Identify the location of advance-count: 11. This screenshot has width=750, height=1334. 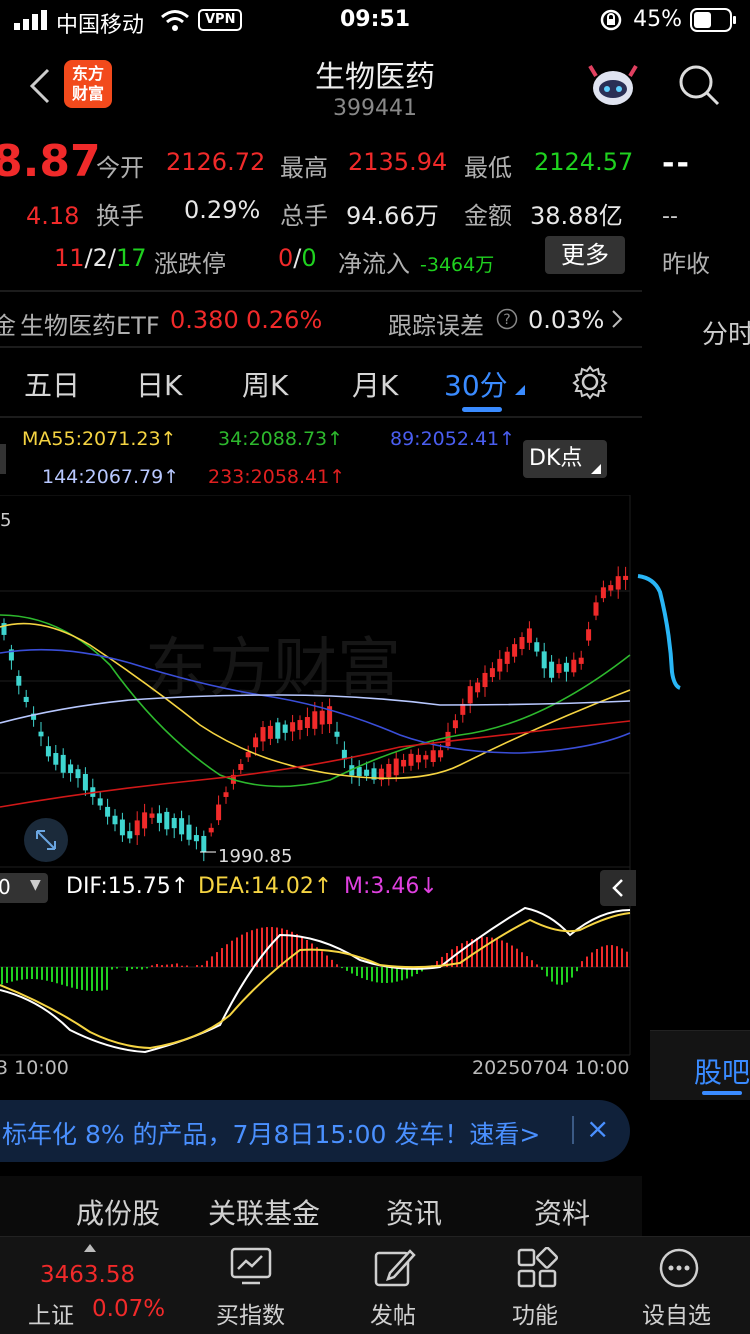
(69, 258).